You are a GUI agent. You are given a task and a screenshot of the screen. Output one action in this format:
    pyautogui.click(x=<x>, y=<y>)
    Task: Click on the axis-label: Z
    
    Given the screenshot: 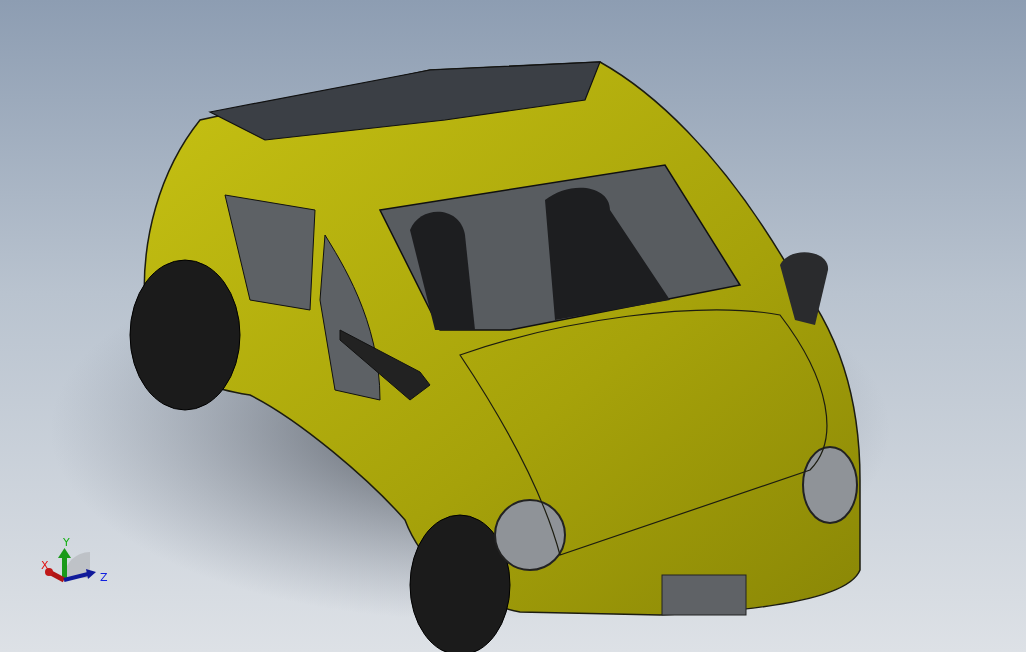 What is the action you would take?
    pyautogui.click(x=104, y=577)
    